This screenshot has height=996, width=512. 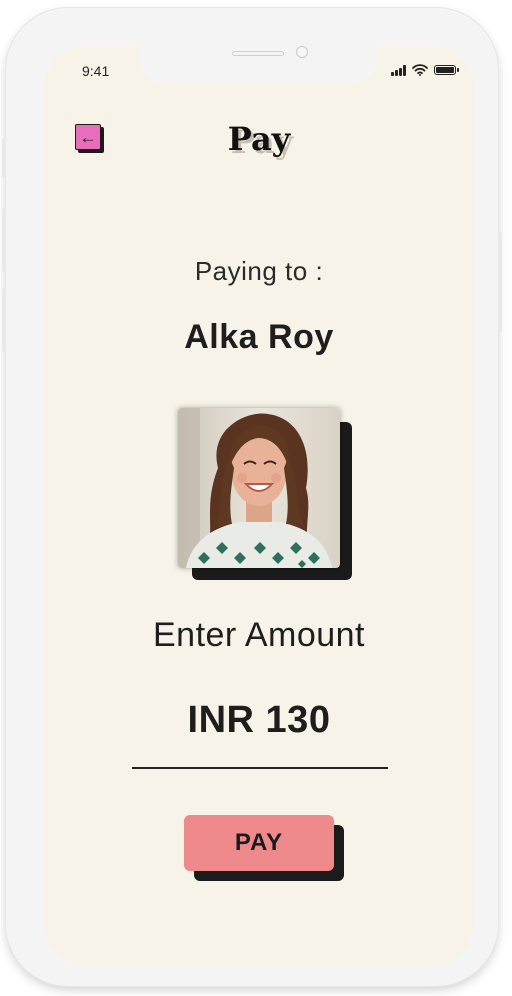 What do you see at coordinates (259, 337) in the screenshot?
I see `payee-name: Alka Roy` at bounding box center [259, 337].